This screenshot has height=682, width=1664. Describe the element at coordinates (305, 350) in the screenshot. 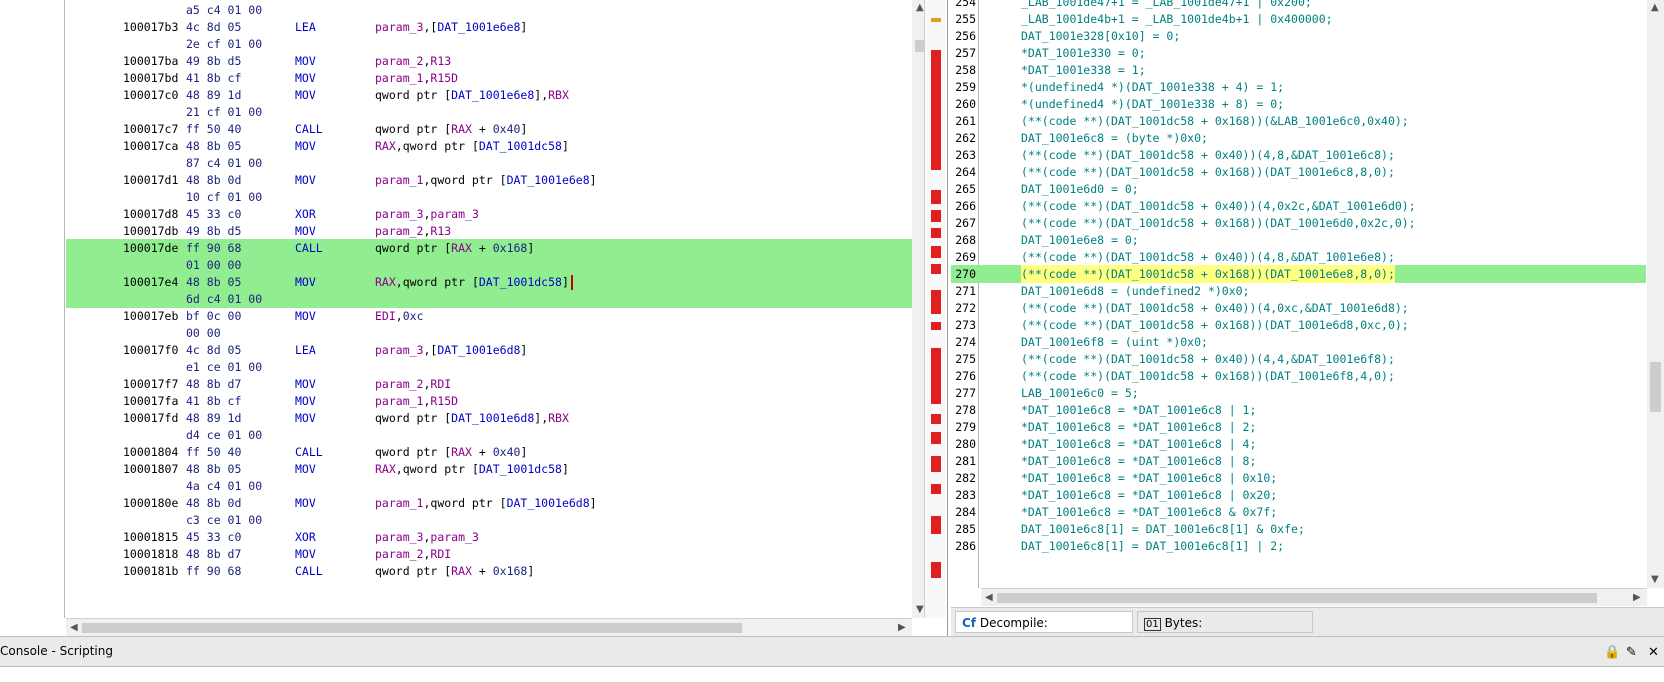

I see `instruction-mnemonic: LEA` at that location.